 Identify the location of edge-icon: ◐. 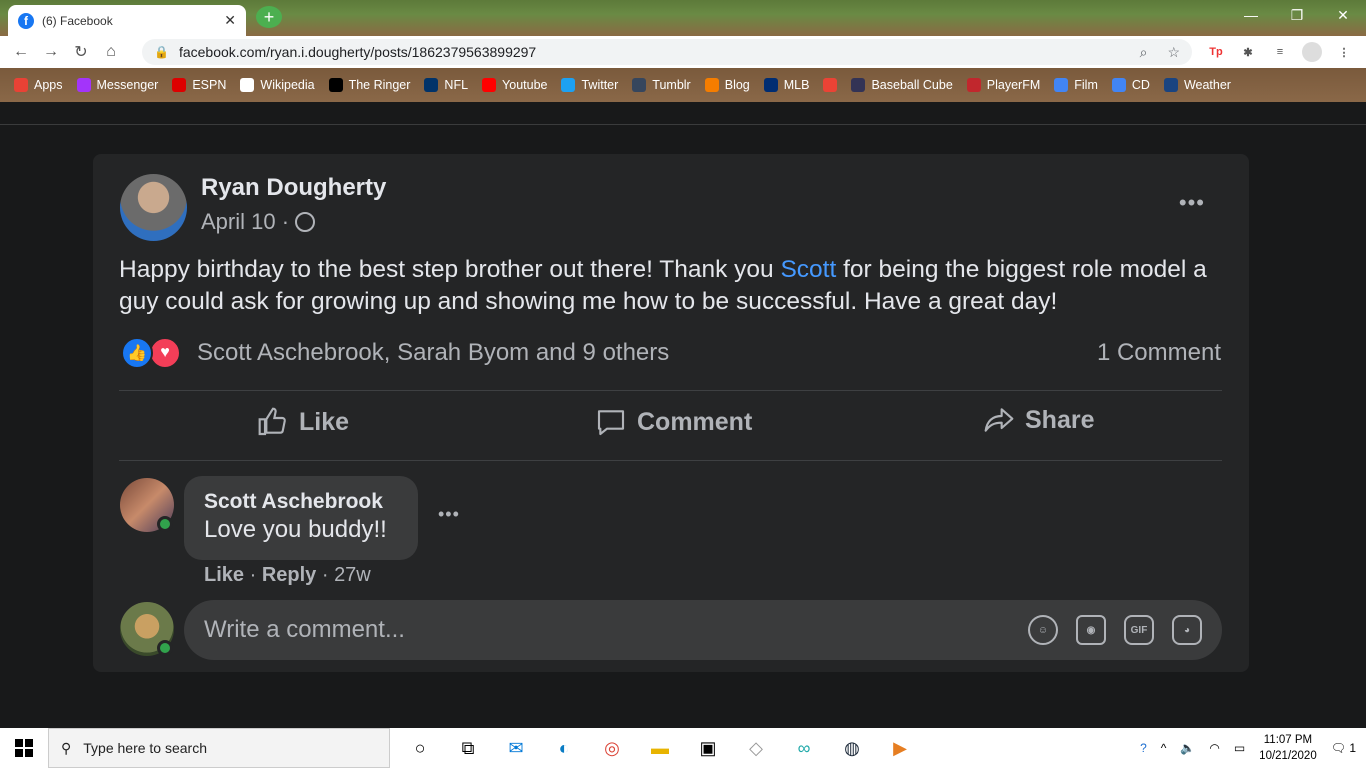
(564, 748).